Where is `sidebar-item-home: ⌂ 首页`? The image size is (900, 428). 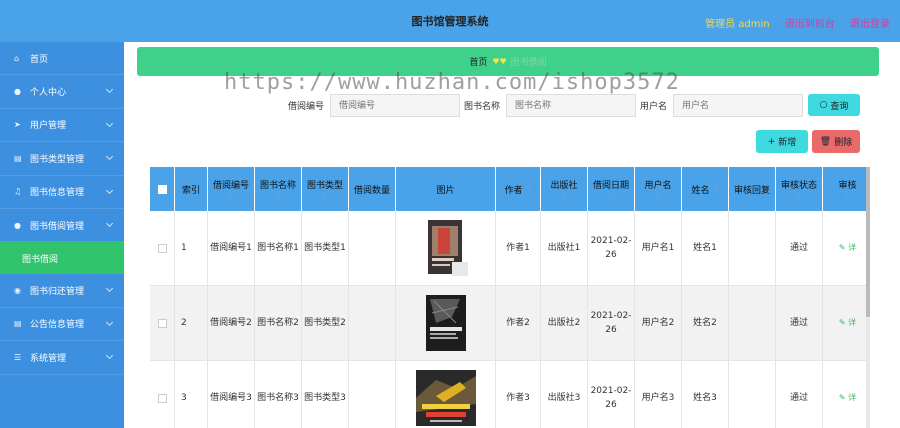
sidebar-item-home: ⌂ 首页 is located at coordinates (62, 59).